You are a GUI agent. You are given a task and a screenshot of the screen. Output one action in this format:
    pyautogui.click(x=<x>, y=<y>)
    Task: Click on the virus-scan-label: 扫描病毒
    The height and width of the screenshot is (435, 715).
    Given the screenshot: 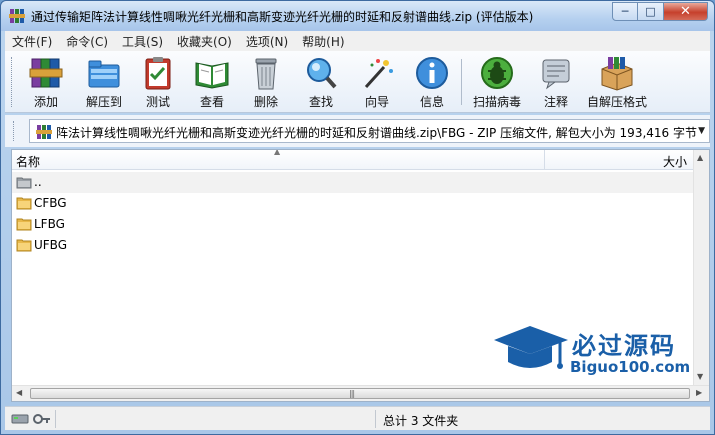 What is the action you would take?
    pyautogui.click(x=496, y=102)
    